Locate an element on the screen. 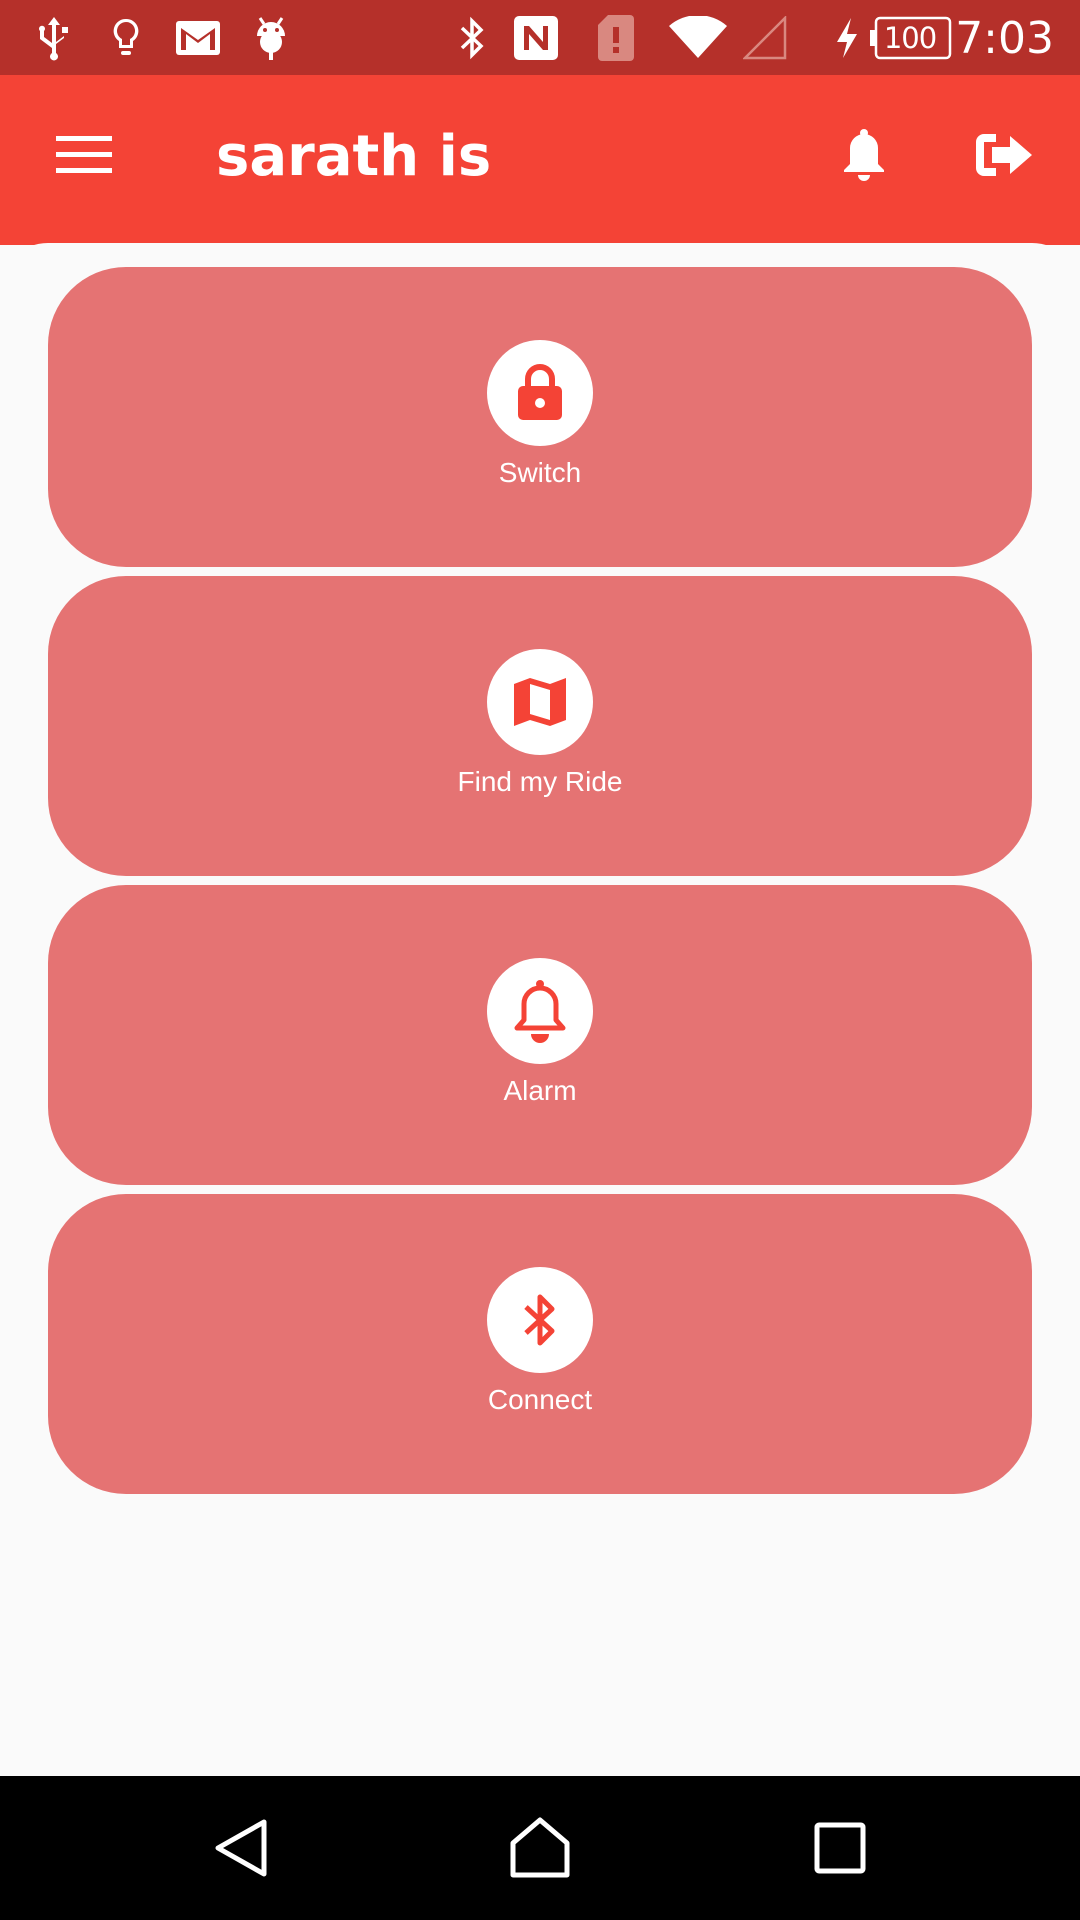  connect-label: Connect is located at coordinates (540, 1399).